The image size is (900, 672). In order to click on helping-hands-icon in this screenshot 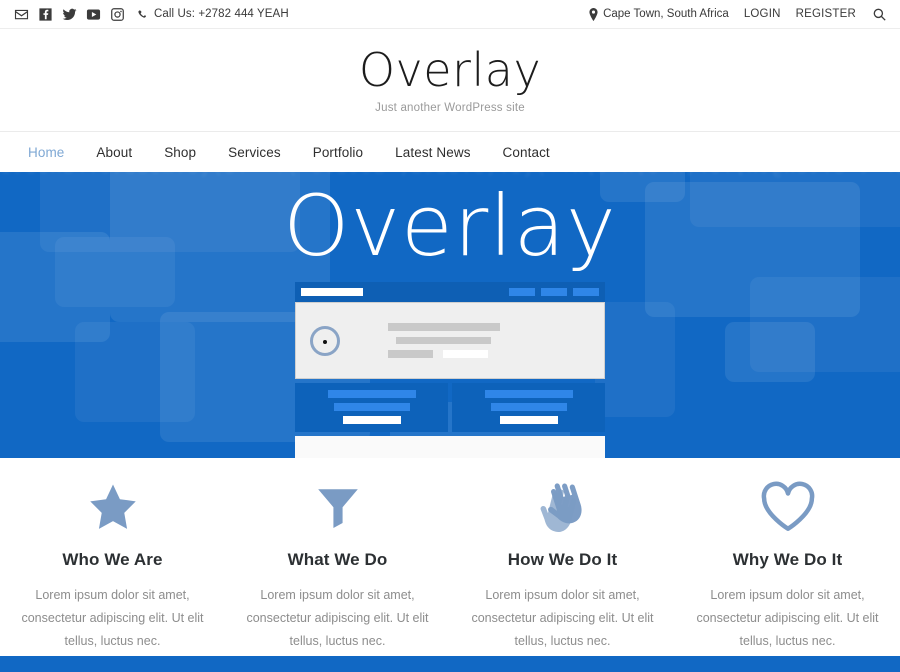, I will do `click(562, 507)`.